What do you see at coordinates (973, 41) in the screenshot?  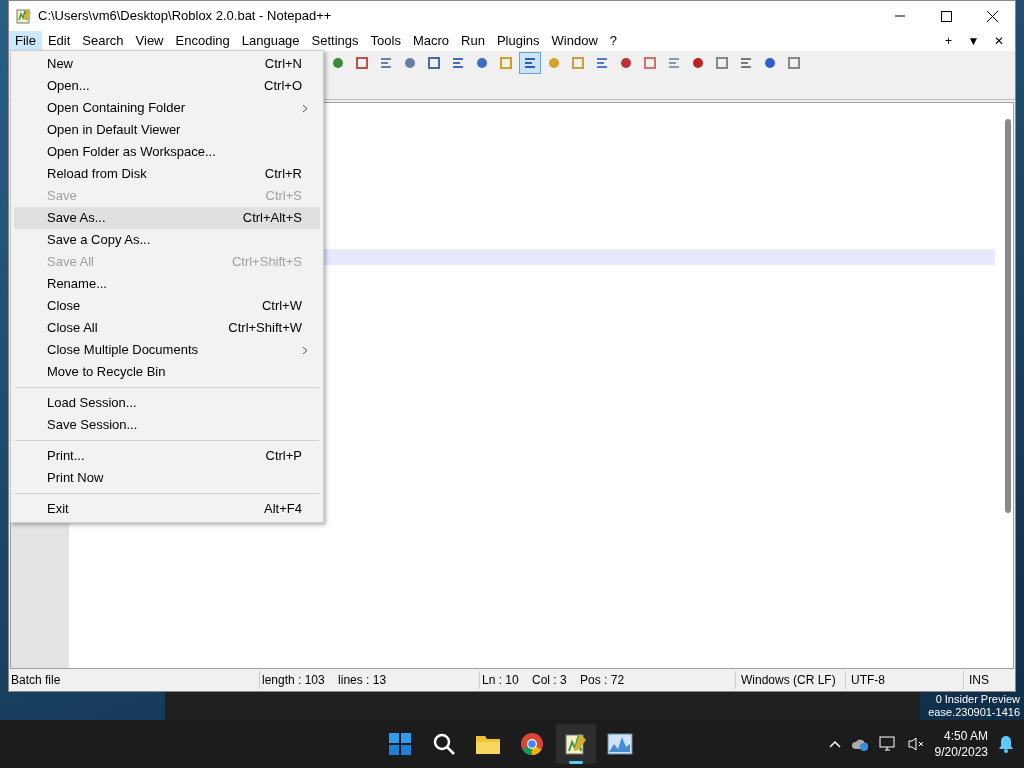 I see `document-control-button: ▼` at bounding box center [973, 41].